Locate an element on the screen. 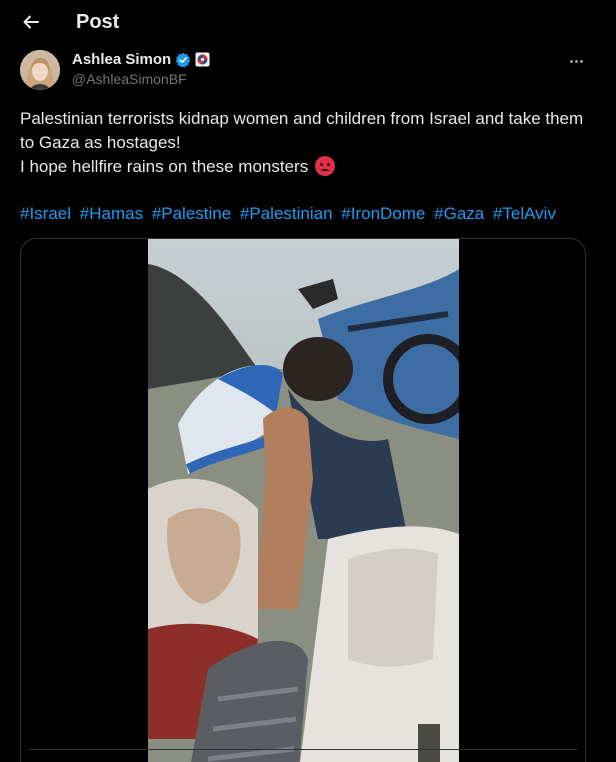 The height and width of the screenshot is (762, 616). hashtag-link: #Gaza is located at coordinates (459, 213).